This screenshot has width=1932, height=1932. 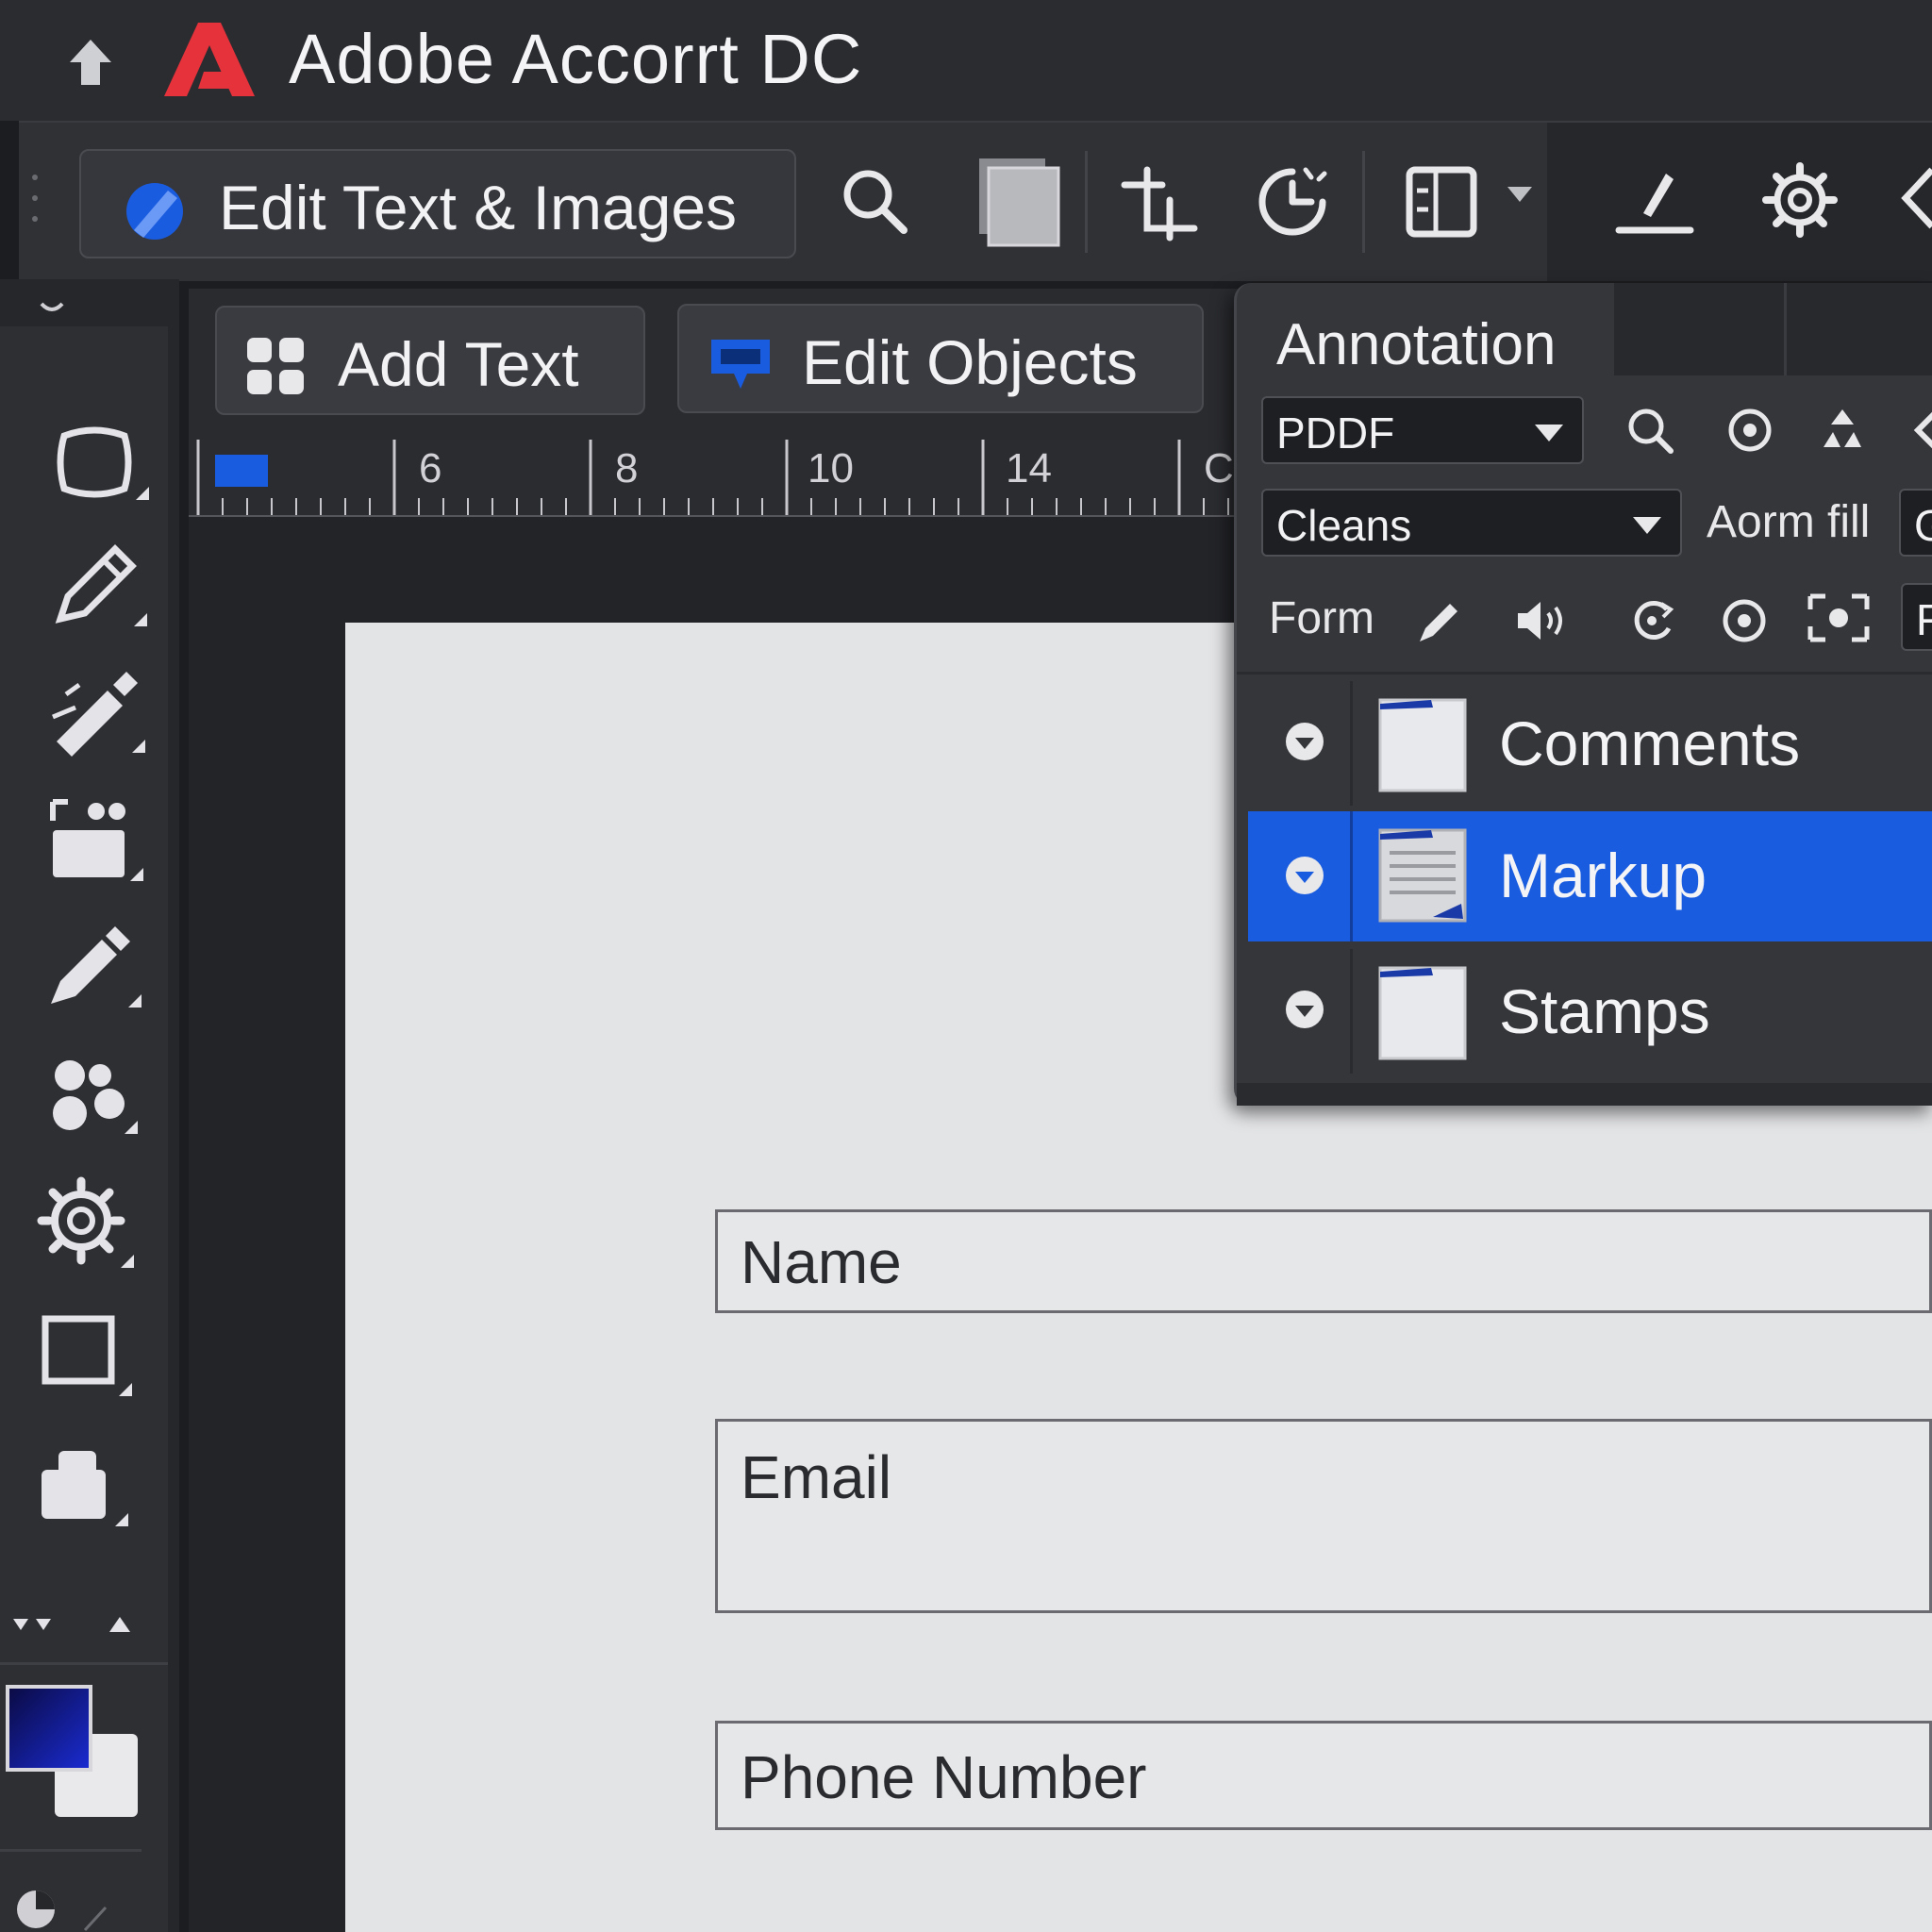 I want to click on rectangle-icon, so click(x=81, y=1354).